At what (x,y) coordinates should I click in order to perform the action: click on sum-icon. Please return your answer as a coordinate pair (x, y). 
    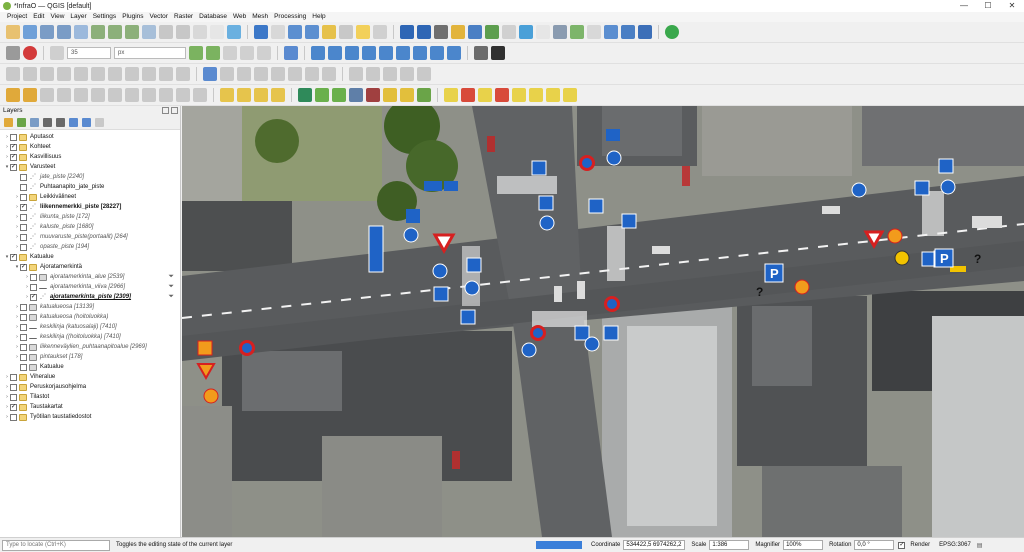
    Looking at the image, I should click on (329, 32).